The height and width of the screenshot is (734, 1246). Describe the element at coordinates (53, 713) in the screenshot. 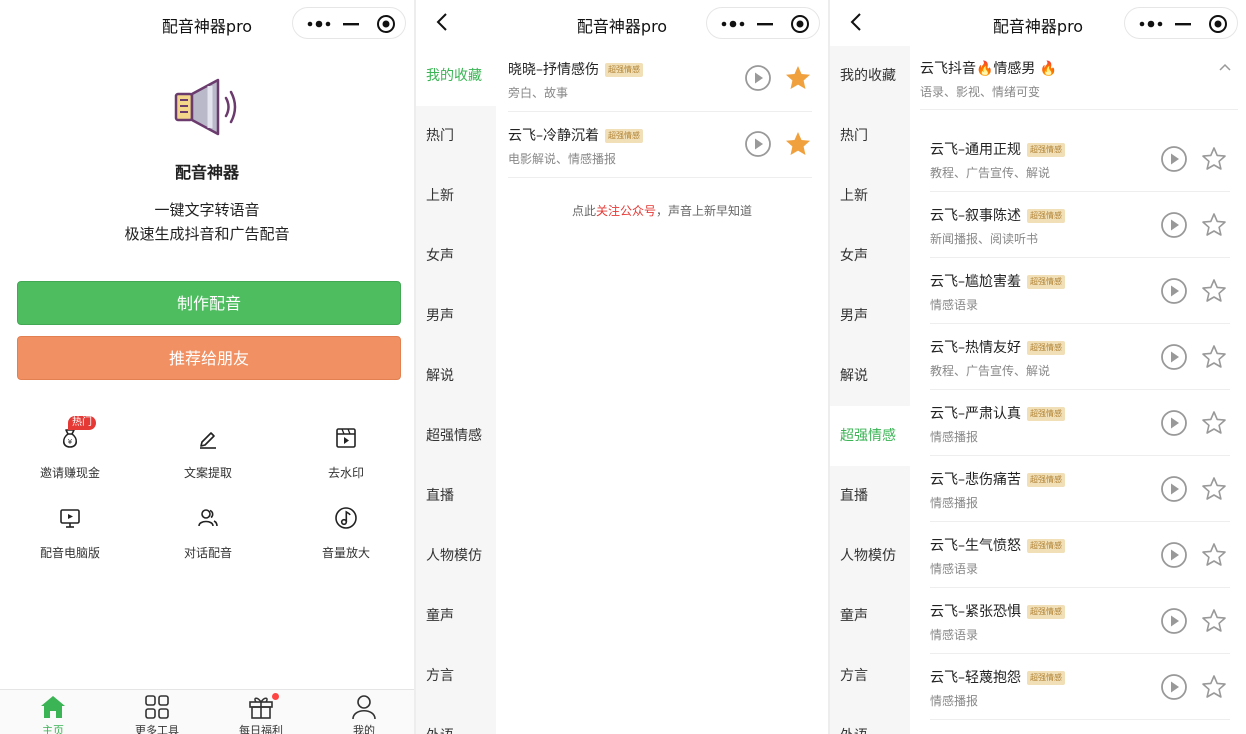

I see `tab-home: 主页` at that location.